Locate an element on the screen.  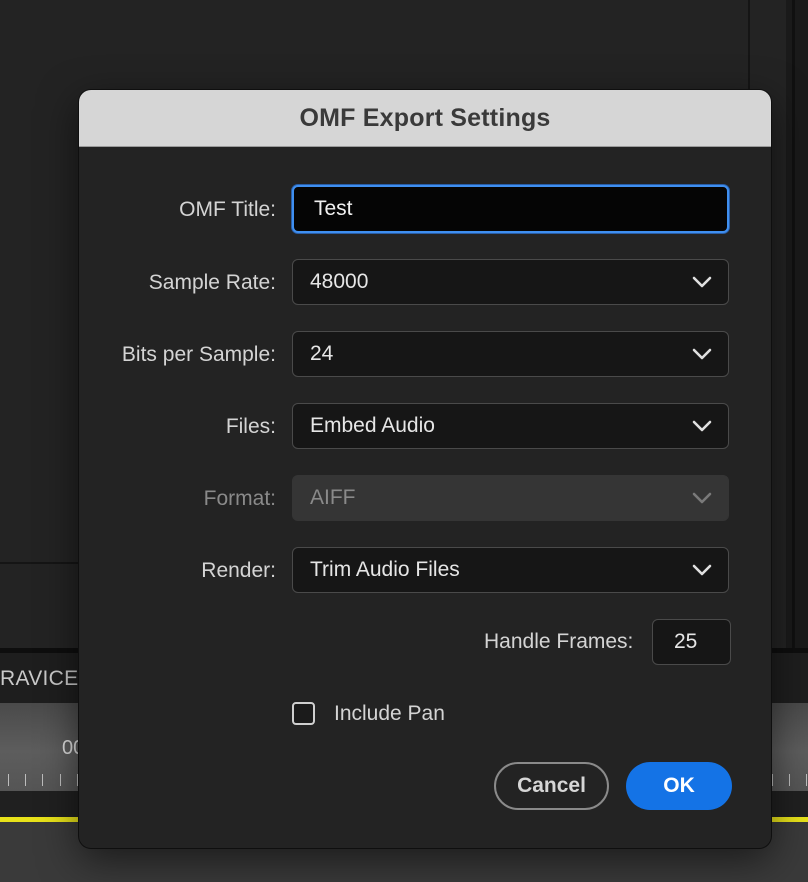
sample-rate-value: 48000 is located at coordinates (339, 281).